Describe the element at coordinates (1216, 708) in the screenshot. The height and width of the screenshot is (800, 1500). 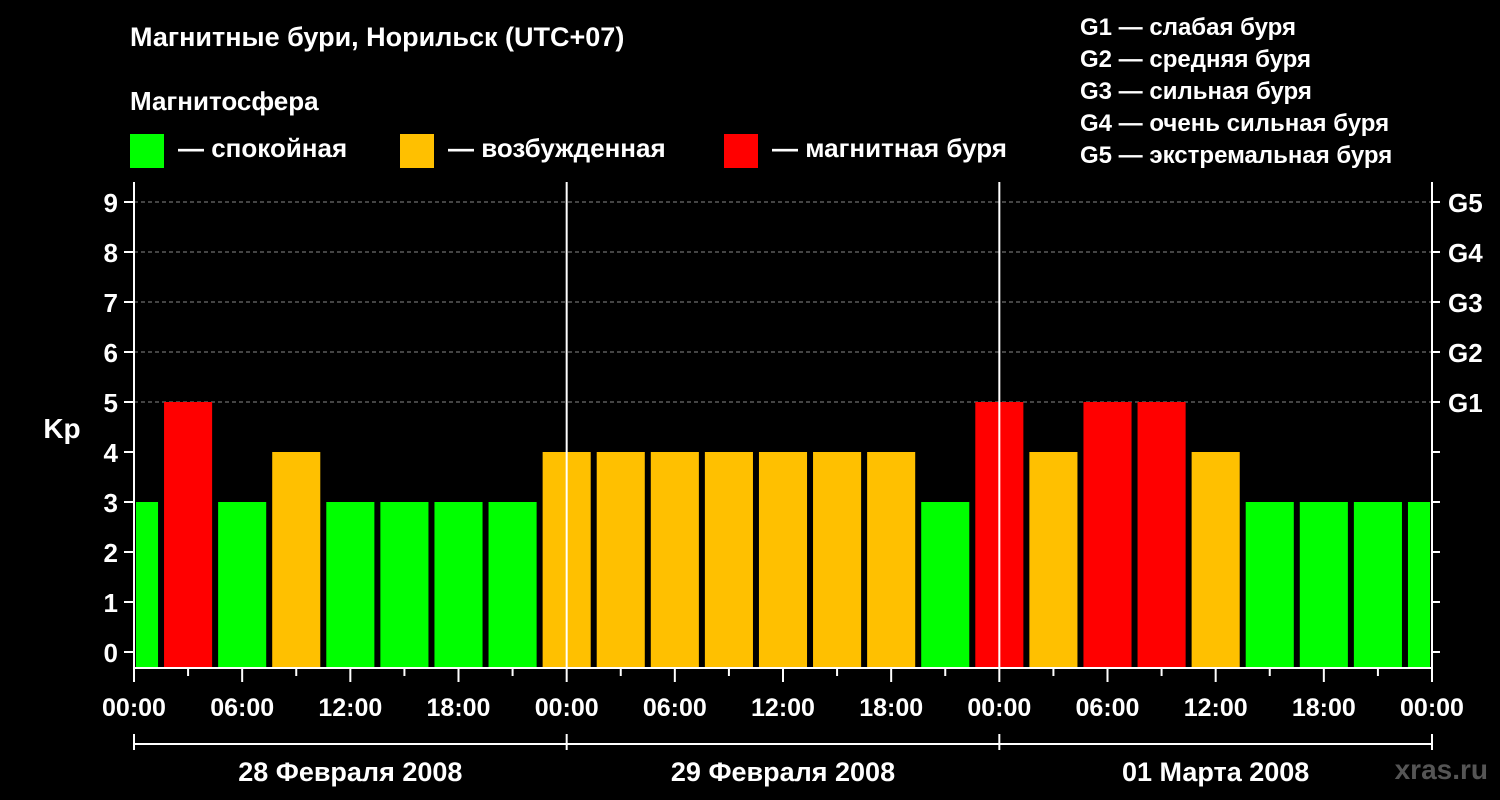
I see `x-tick-label-10: 12:00` at that location.